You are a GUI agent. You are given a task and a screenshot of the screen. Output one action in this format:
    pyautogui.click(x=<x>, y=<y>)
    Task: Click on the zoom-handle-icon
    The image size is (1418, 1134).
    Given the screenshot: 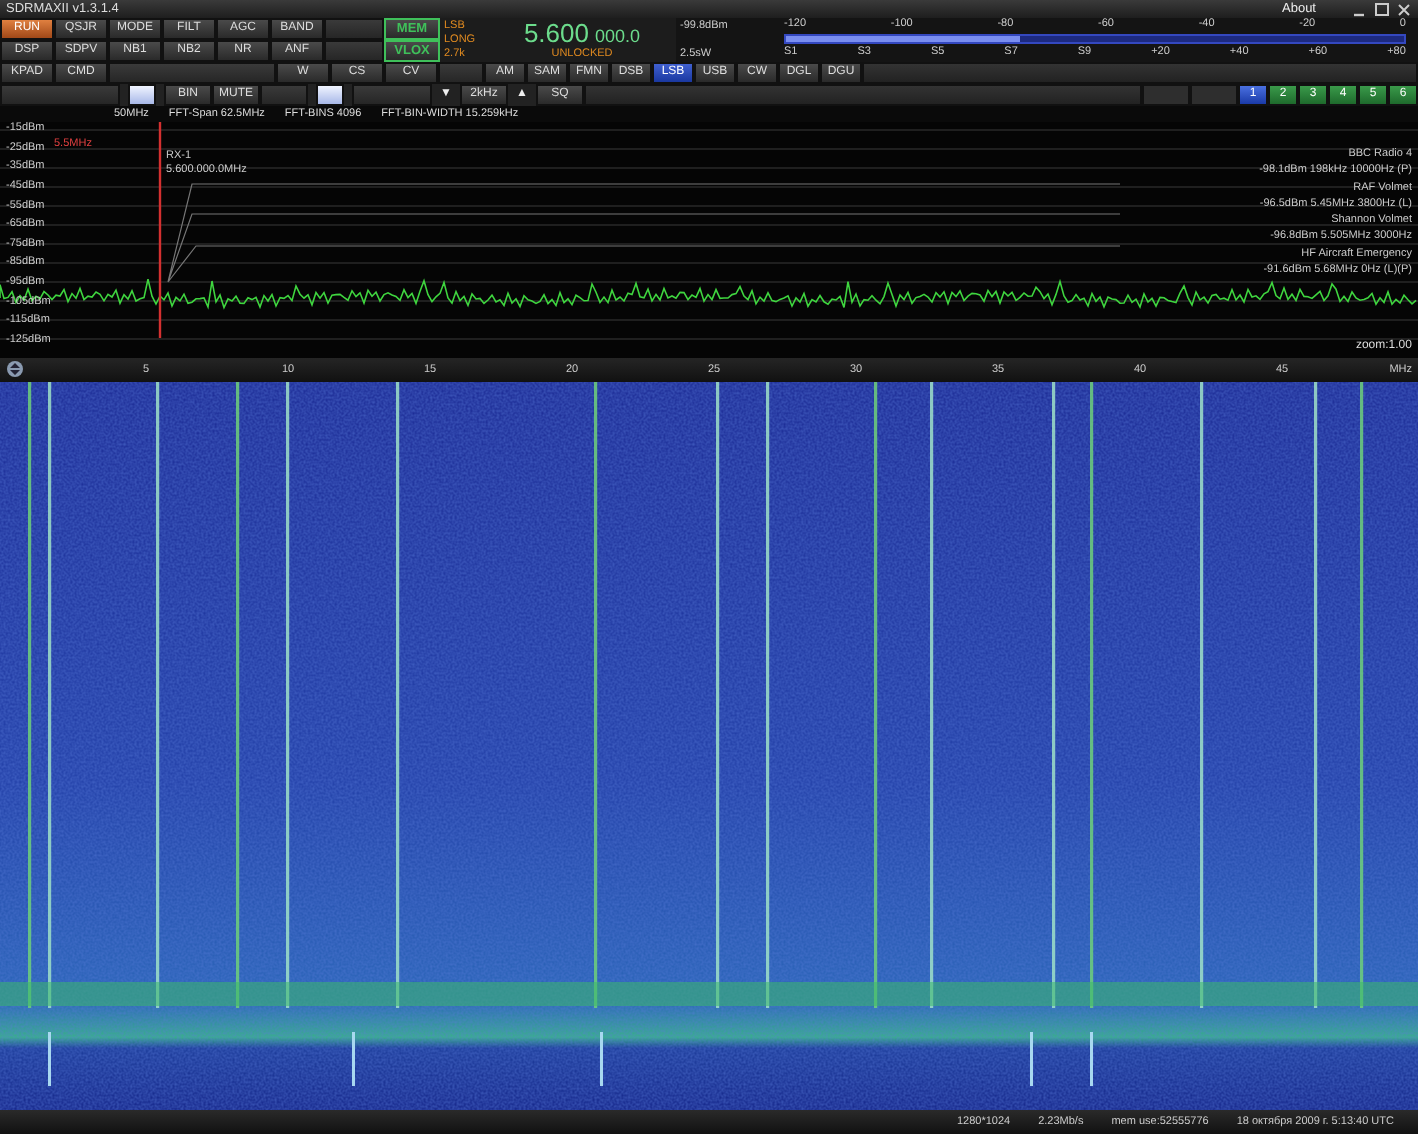 What is the action you would take?
    pyautogui.click(x=15, y=369)
    